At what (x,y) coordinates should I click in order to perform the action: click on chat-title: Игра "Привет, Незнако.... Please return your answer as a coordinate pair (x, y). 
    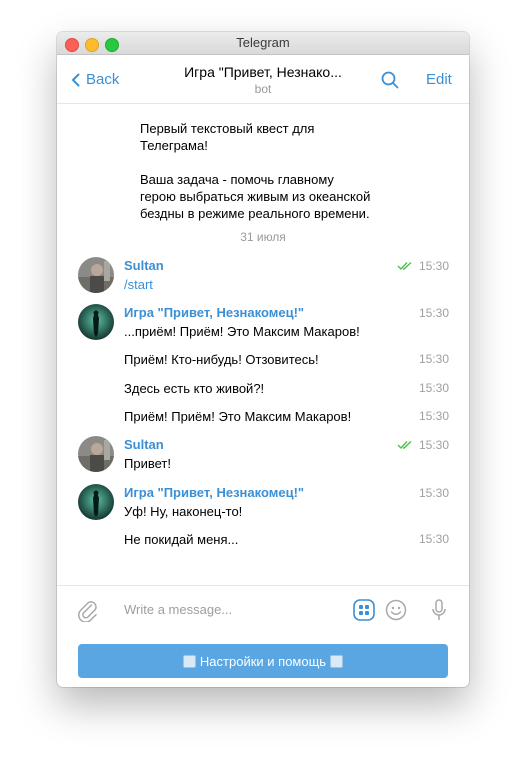
    Looking at the image, I should click on (263, 72).